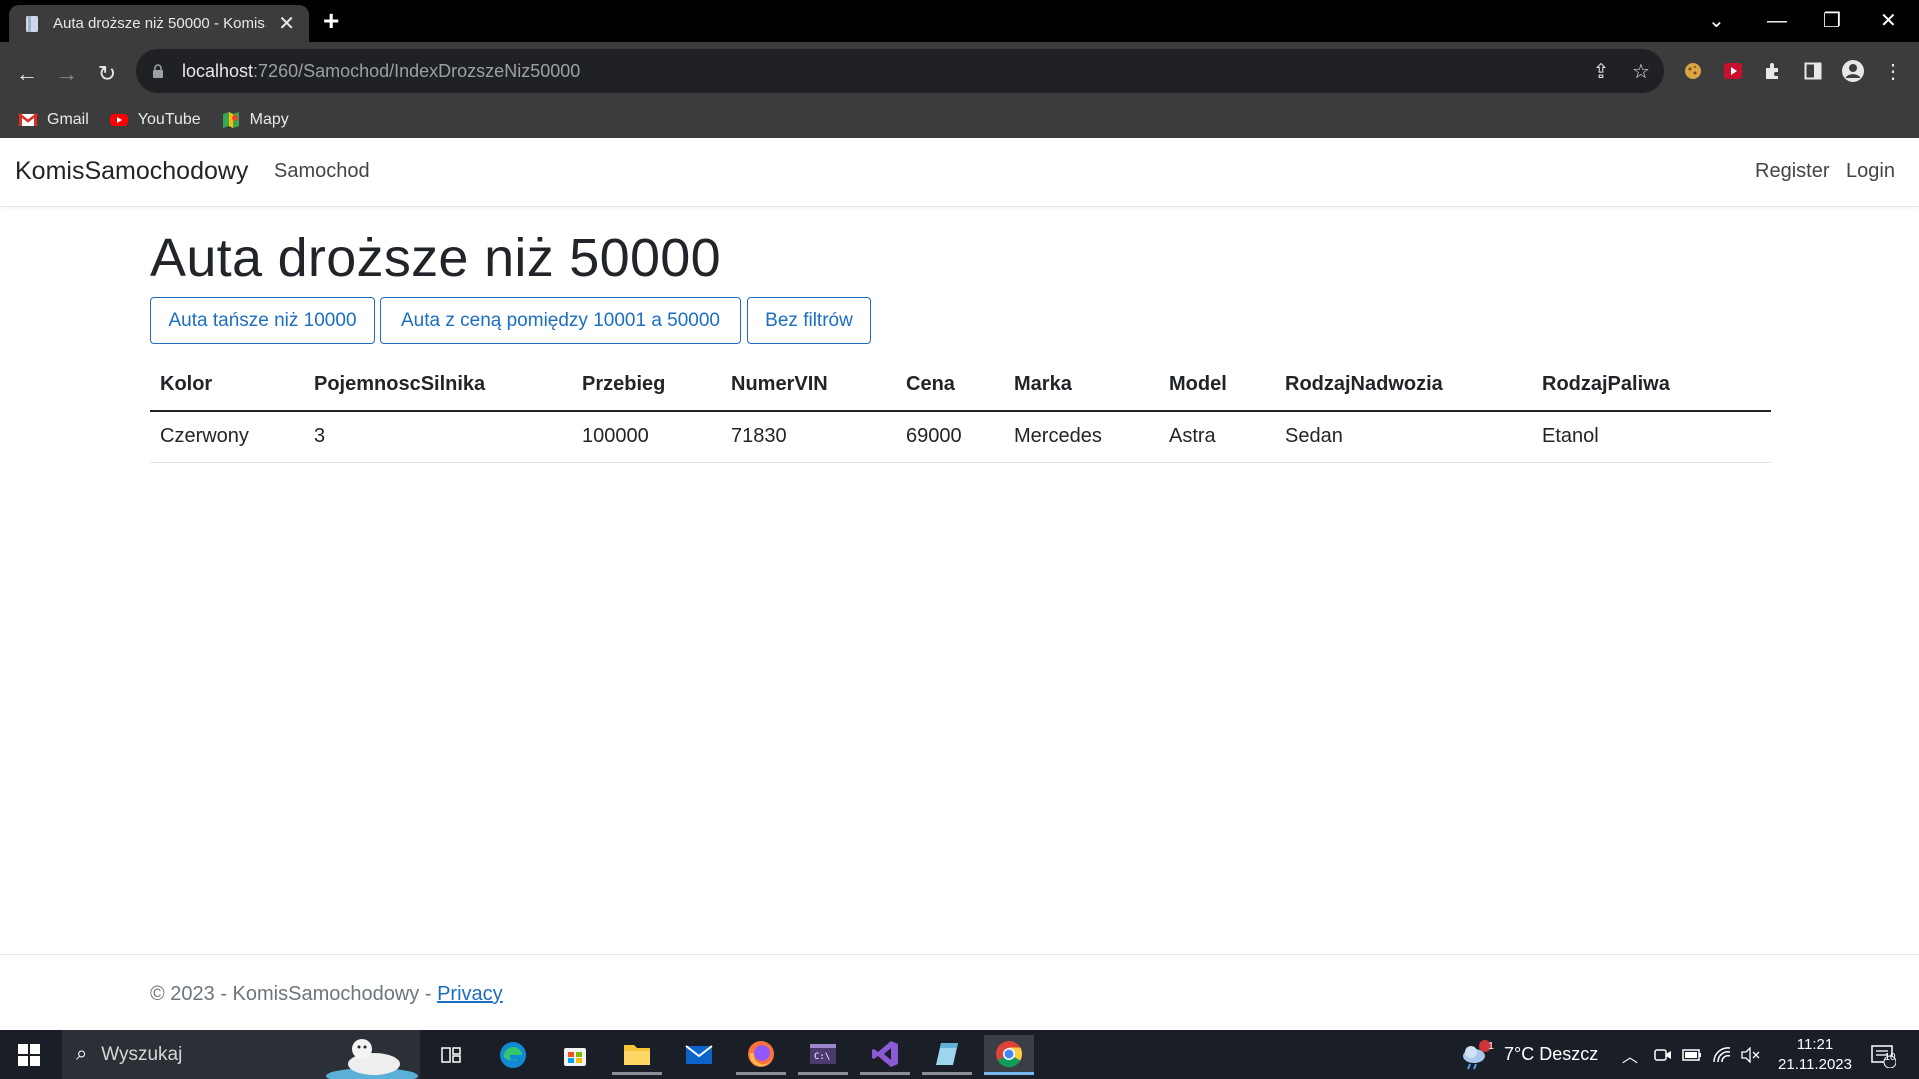 Image resolution: width=1919 pixels, height=1079 pixels. What do you see at coordinates (118, 120) in the screenshot?
I see `youtube-icon` at bounding box center [118, 120].